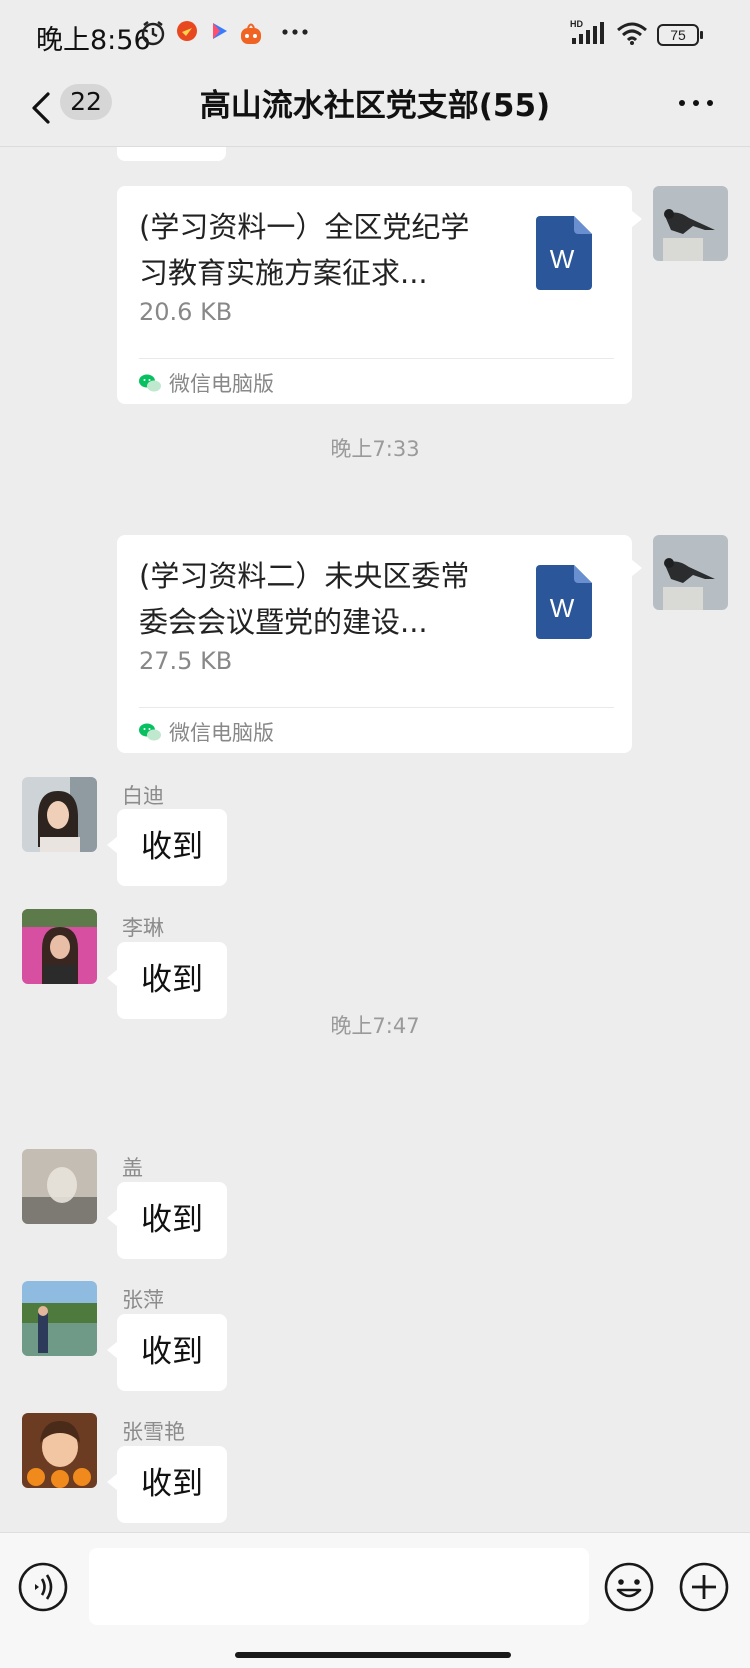  I want to click on emoji-button, so click(629, 1589).